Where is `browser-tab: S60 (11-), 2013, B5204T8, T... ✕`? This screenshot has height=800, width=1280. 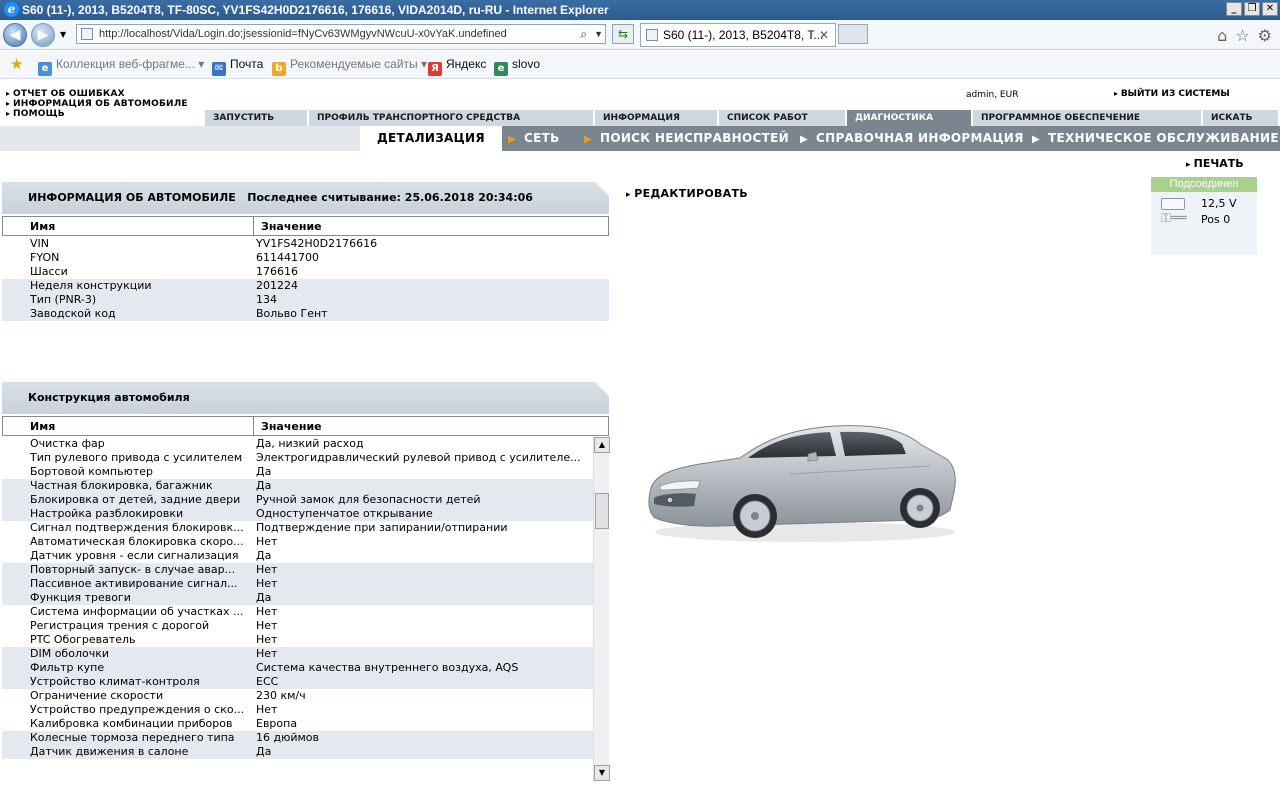 browser-tab: S60 (11-), 2013, B5204T8, T... ✕ is located at coordinates (738, 35).